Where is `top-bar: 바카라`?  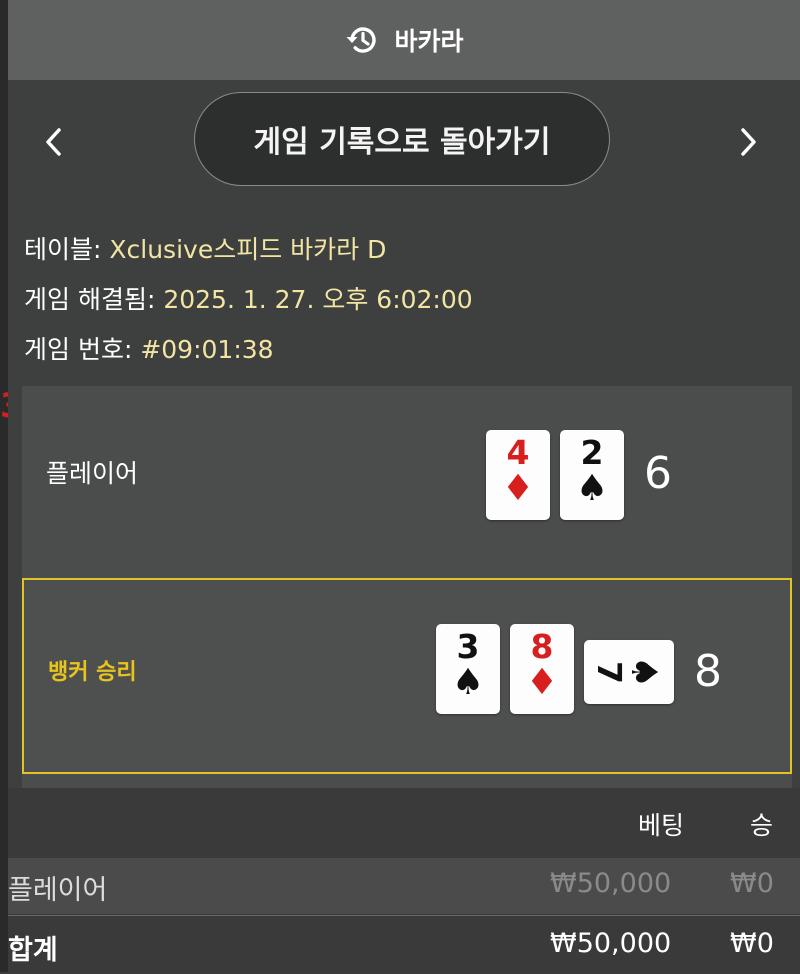
top-bar: 바카라 is located at coordinates (404, 40).